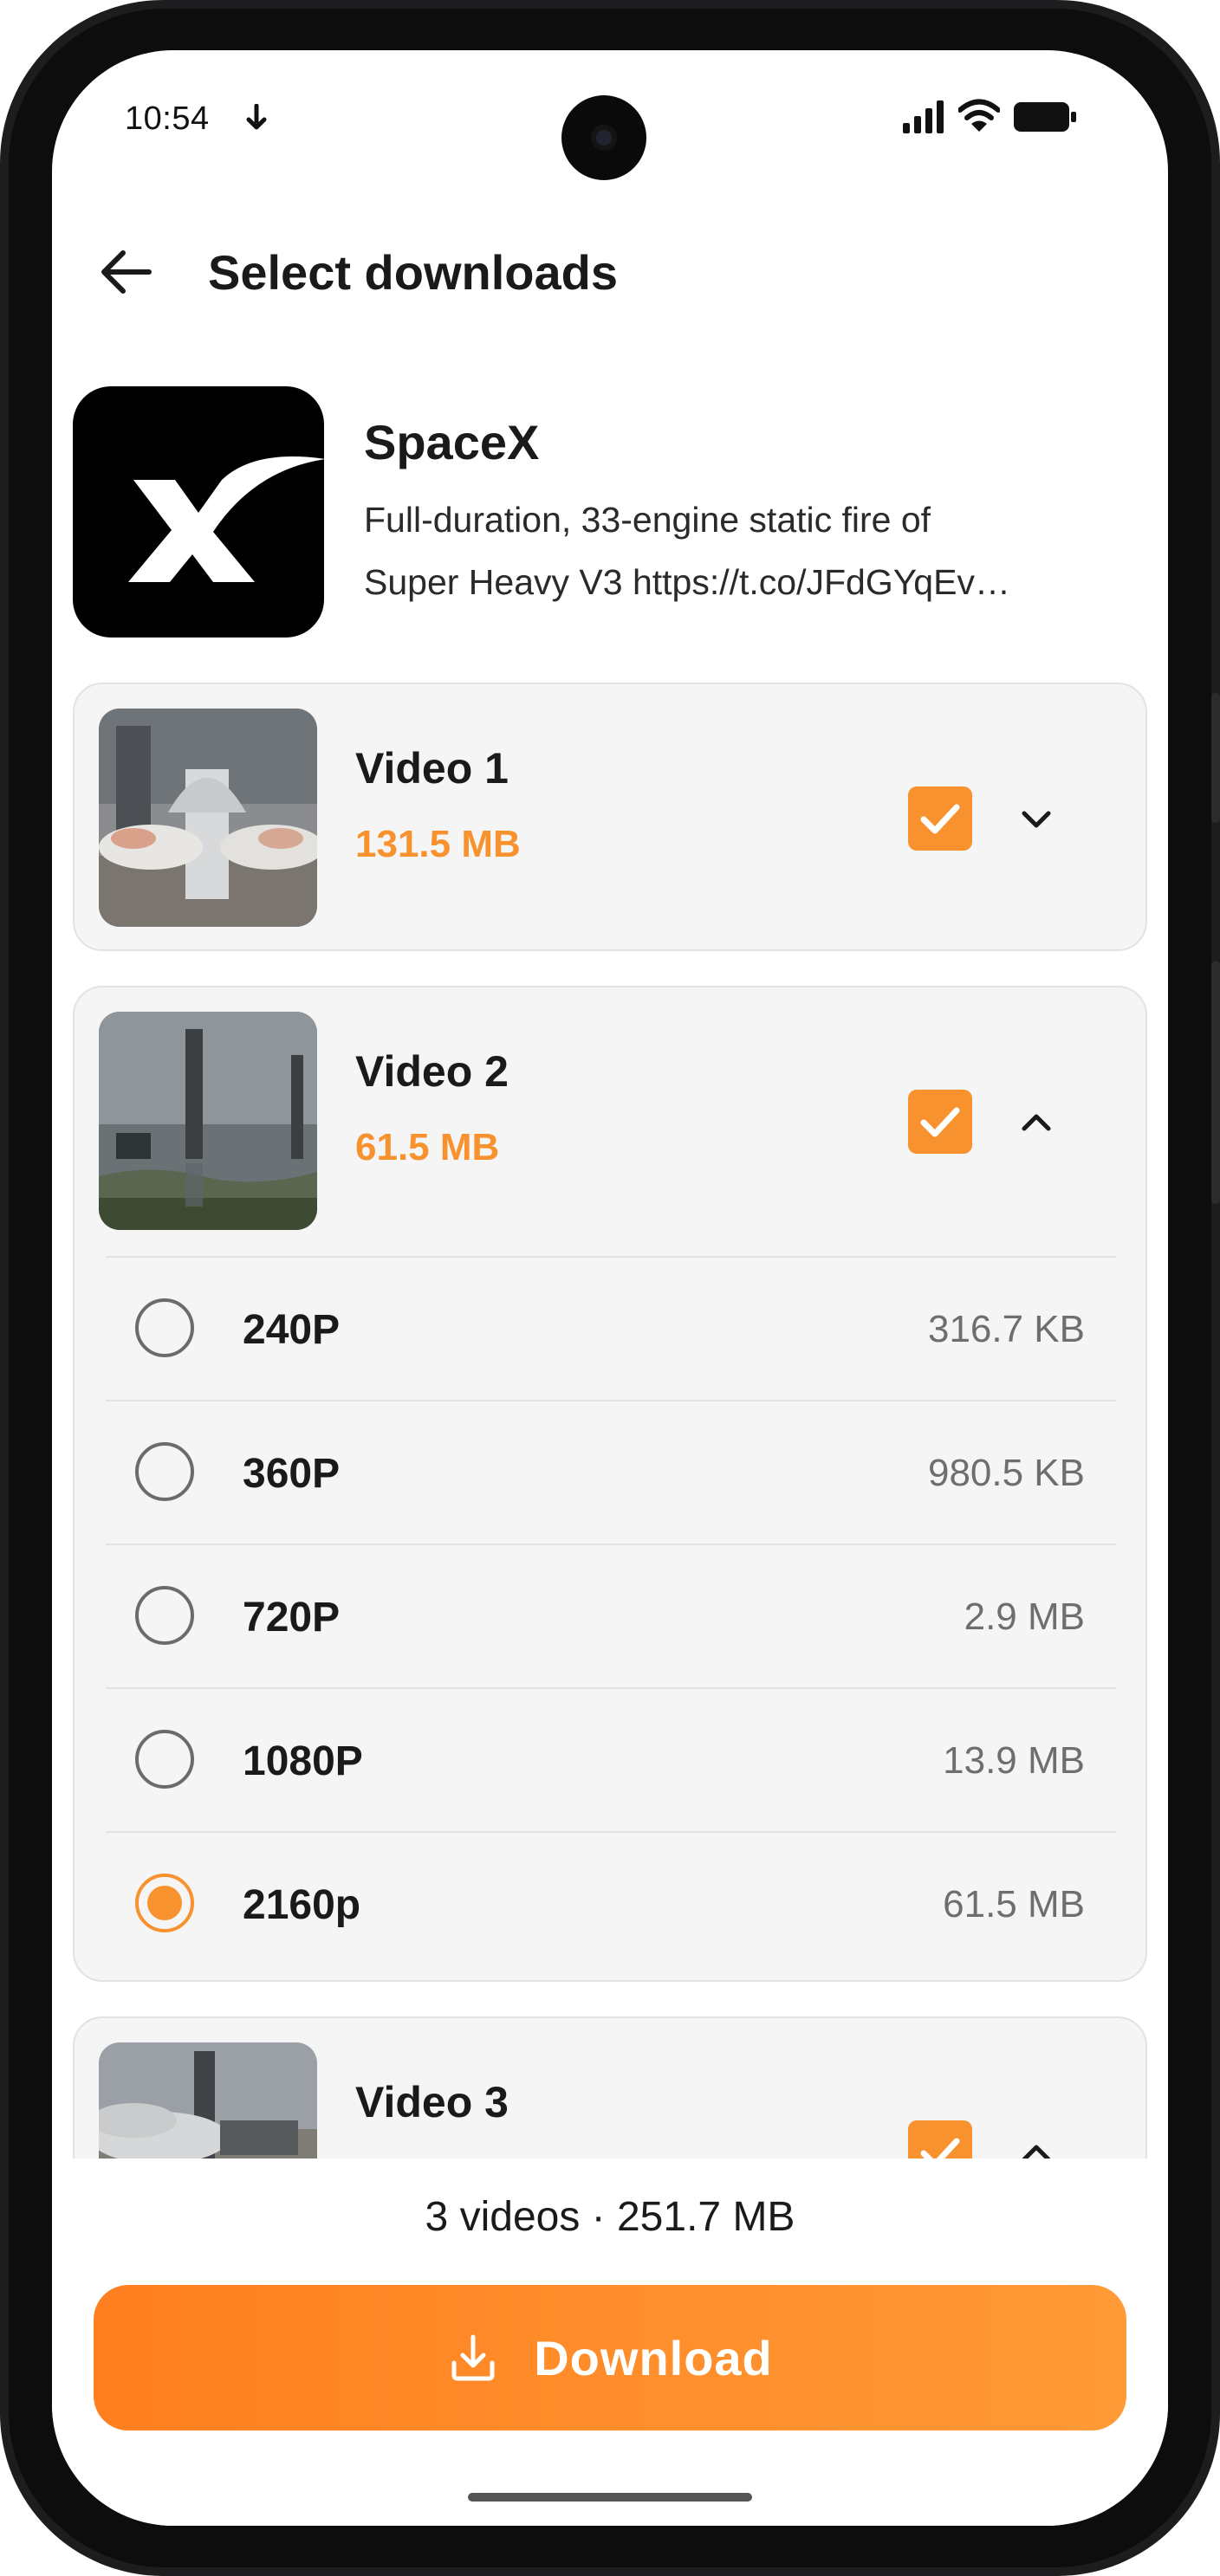  Describe the element at coordinates (432, 2102) in the screenshot. I see `video-title: Video 3` at that location.